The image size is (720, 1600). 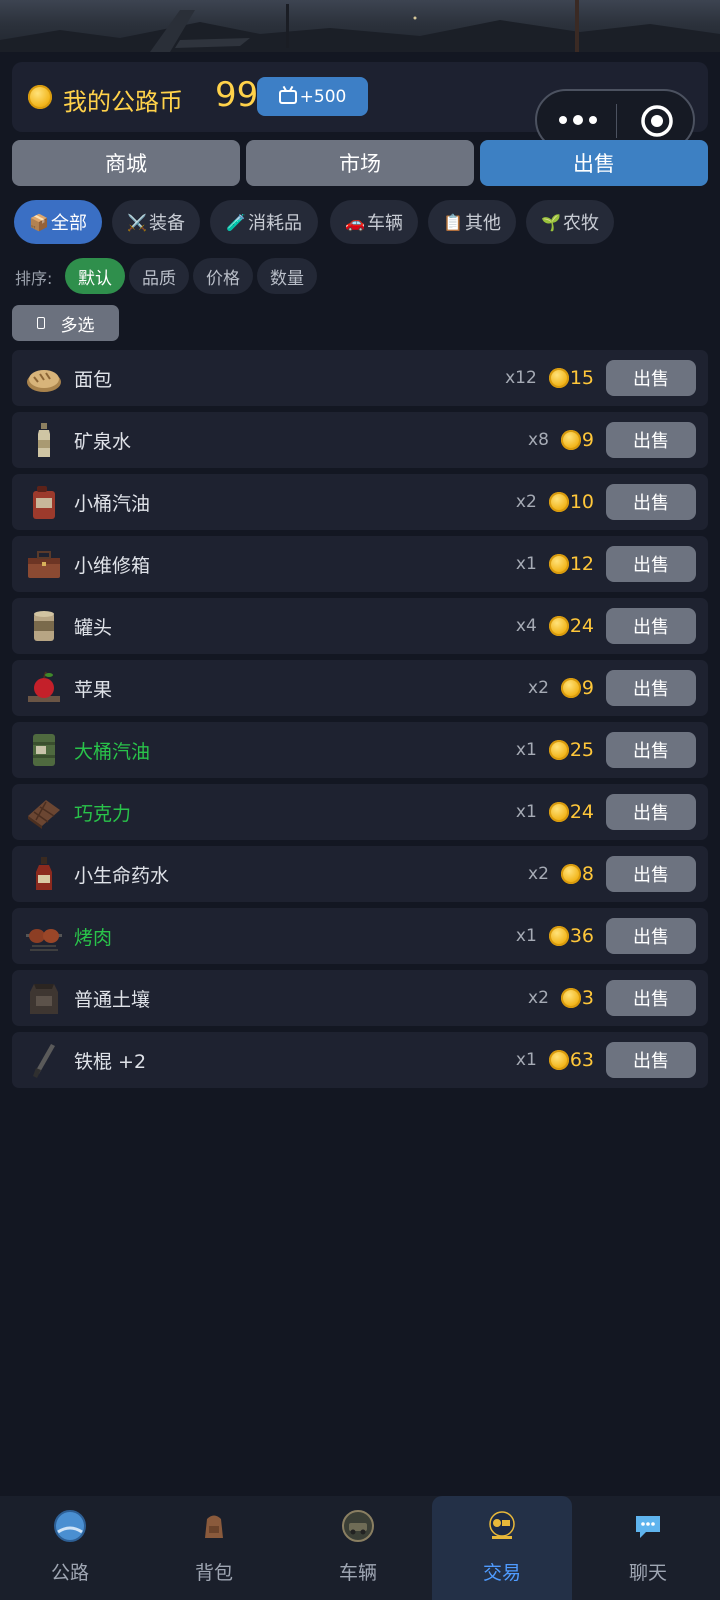 I want to click on sort-default: 默认, so click(x=95, y=276).